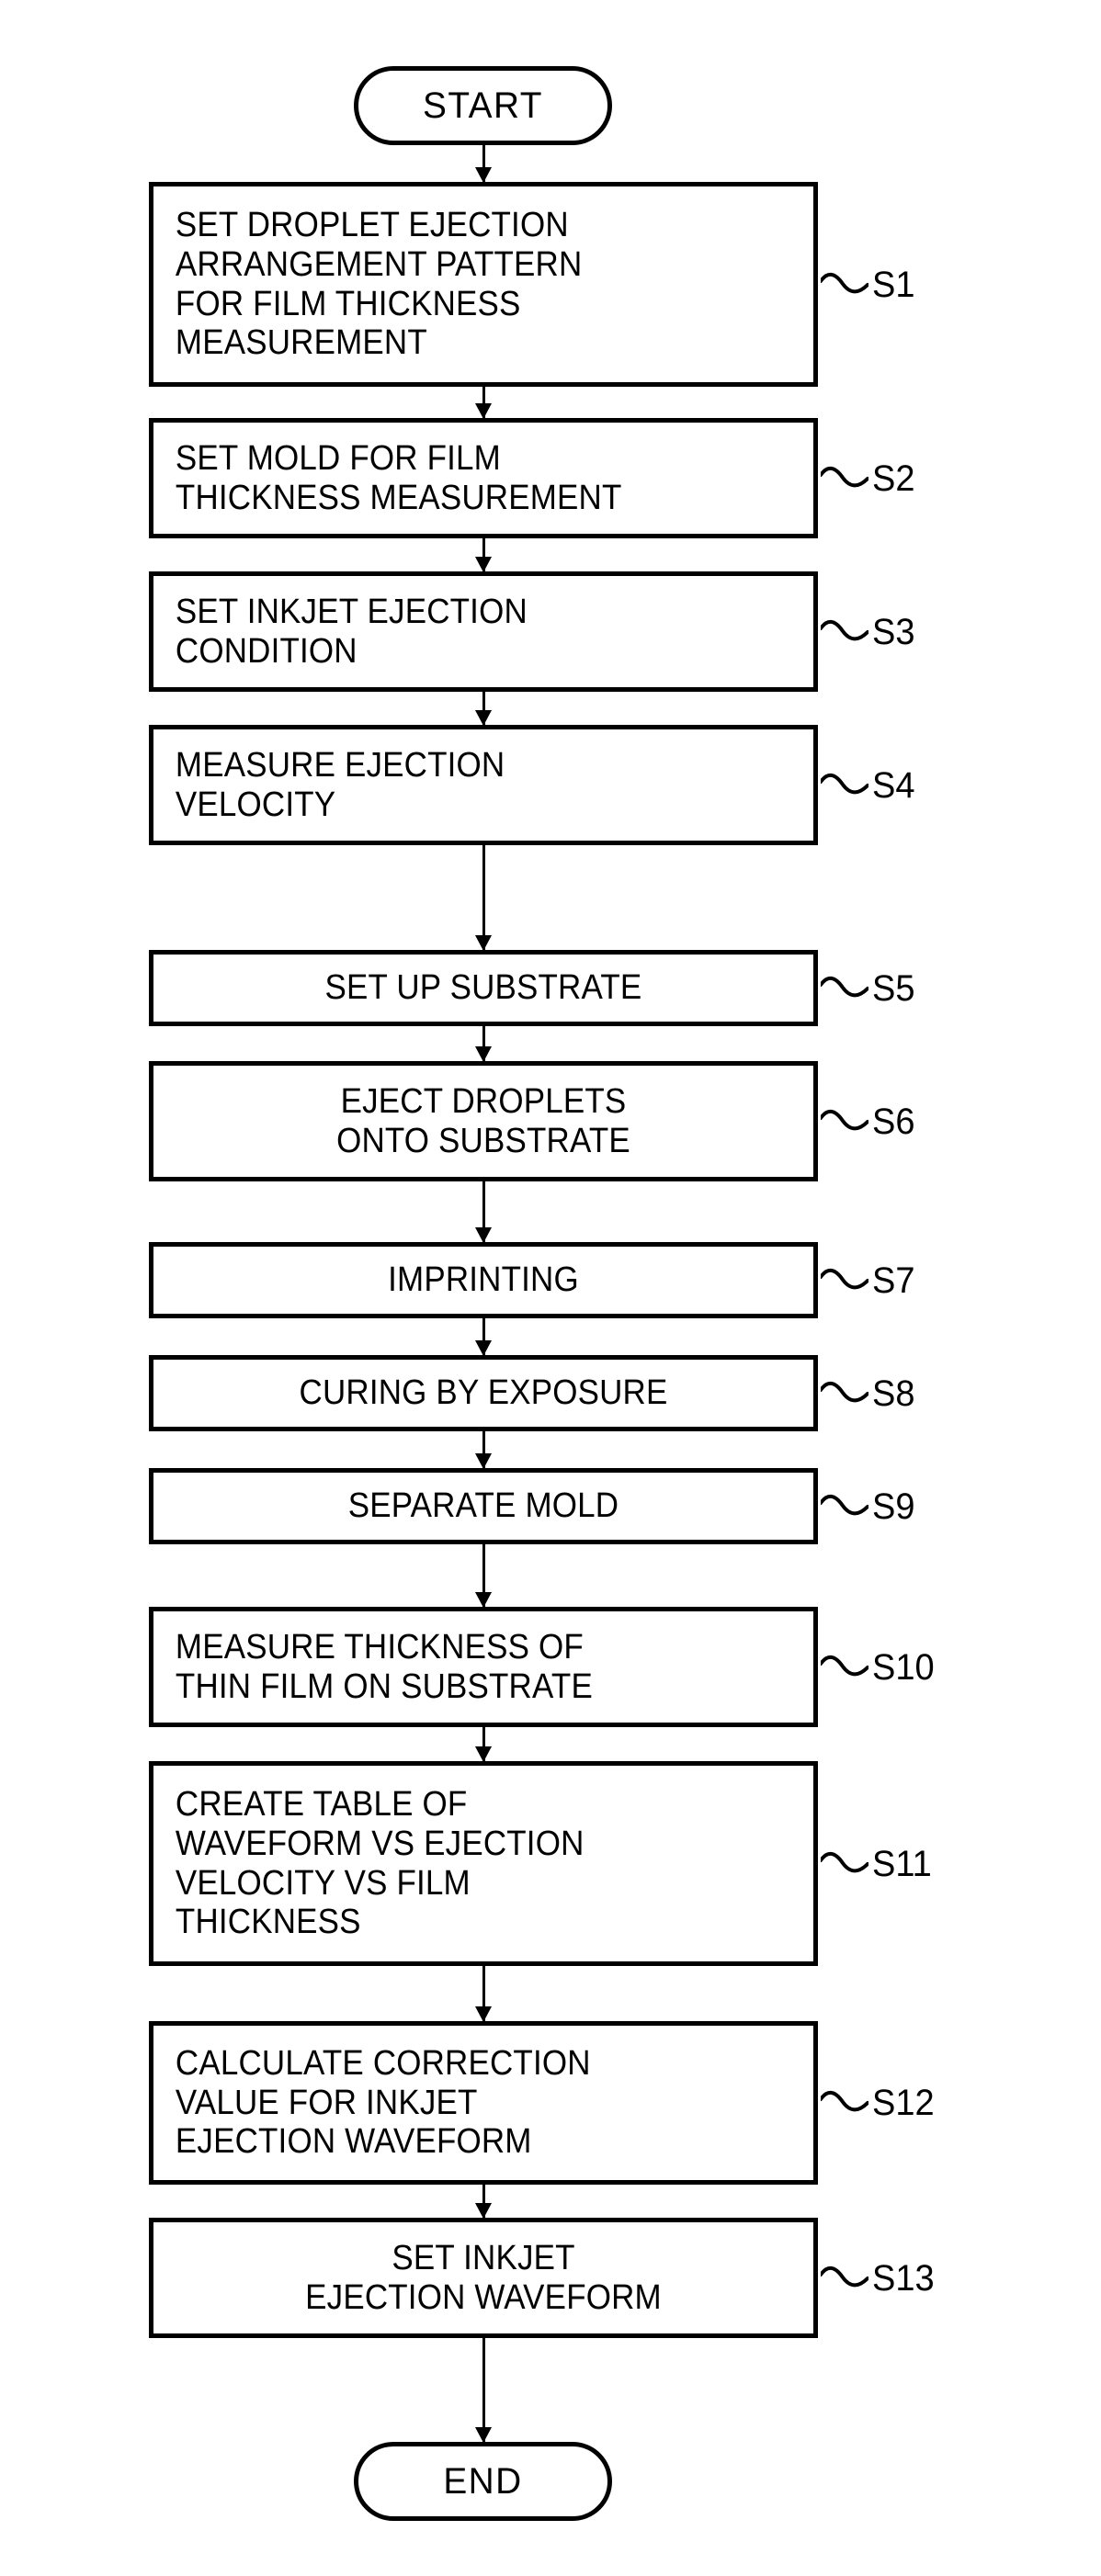 This screenshot has width=1101, height=2576. What do you see at coordinates (340, 784) in the screenshot?
I see `process-box-label: MEASURE EJECTION VELOCITY` at bounding box center [340, 784].